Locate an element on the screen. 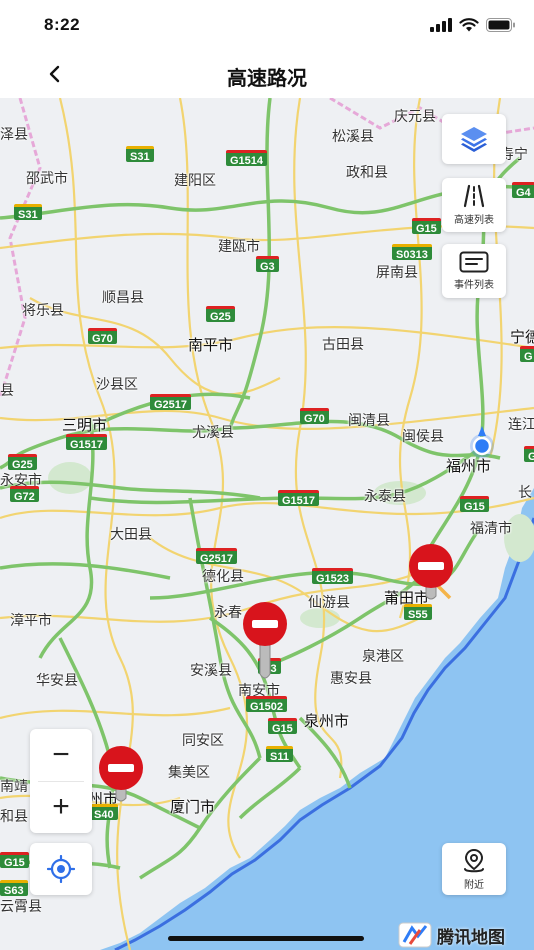 The image size is (534, 950). locate-me-button is located at coordinates (61, 869).